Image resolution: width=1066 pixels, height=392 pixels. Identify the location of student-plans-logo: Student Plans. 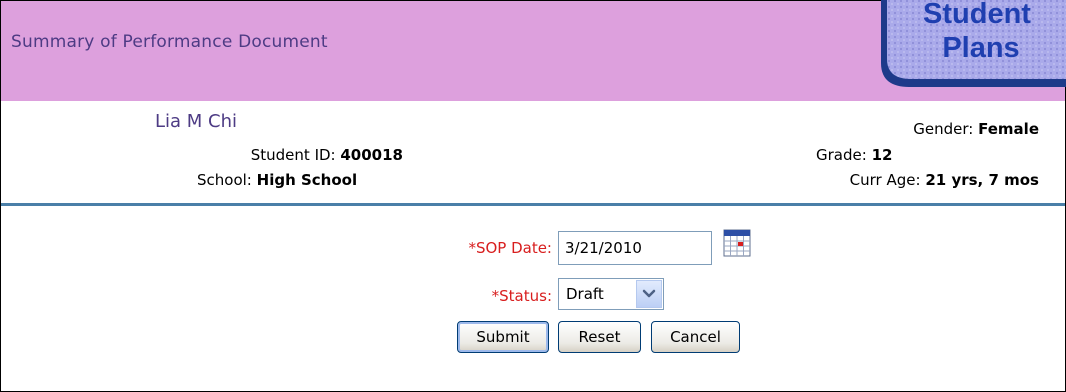
(970, 47).